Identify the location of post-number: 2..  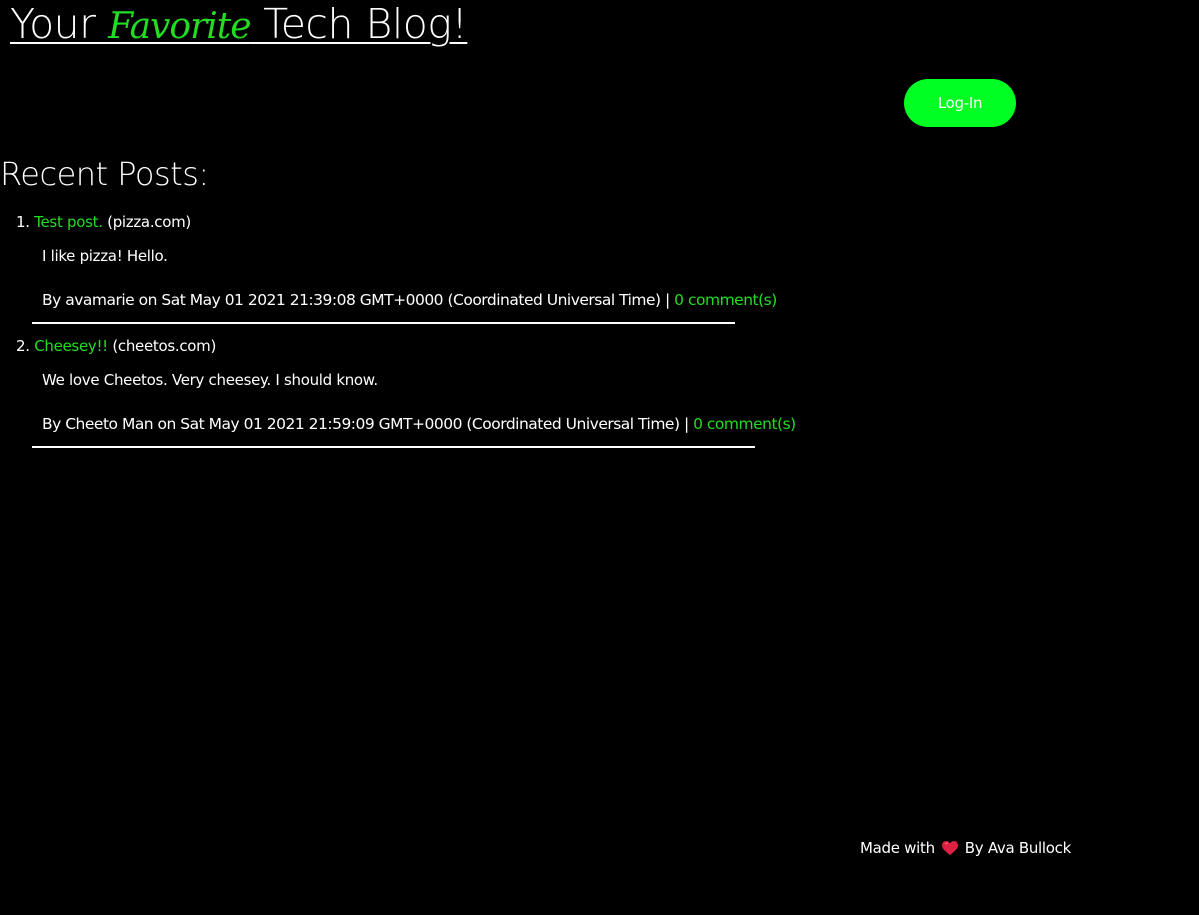
(23, 346).